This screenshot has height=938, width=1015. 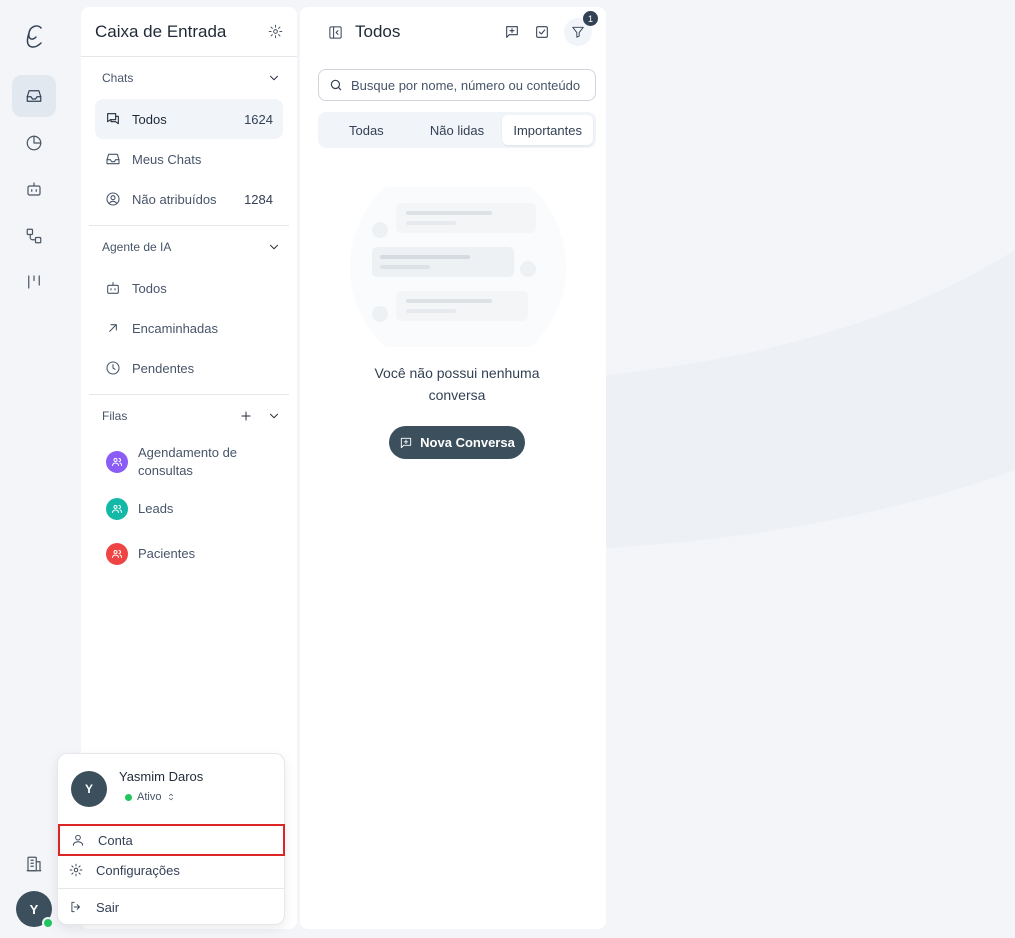 I want to click on section-ai-agent-header: Agente de IA, so click(x=189, y=247).